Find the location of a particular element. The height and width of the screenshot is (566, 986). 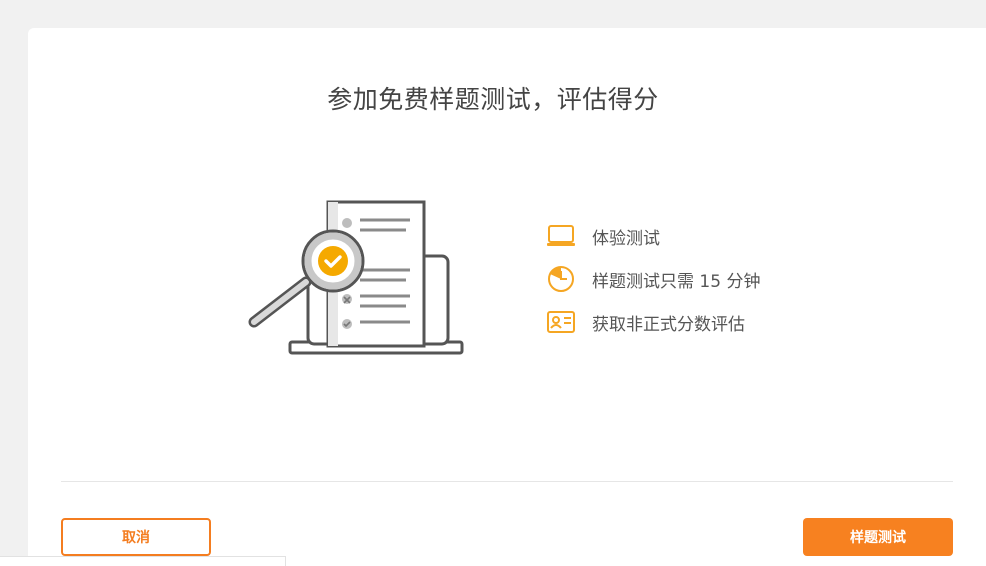

feature-item-score: 获取非正式分数评估 is located at coordinates (653, 322).